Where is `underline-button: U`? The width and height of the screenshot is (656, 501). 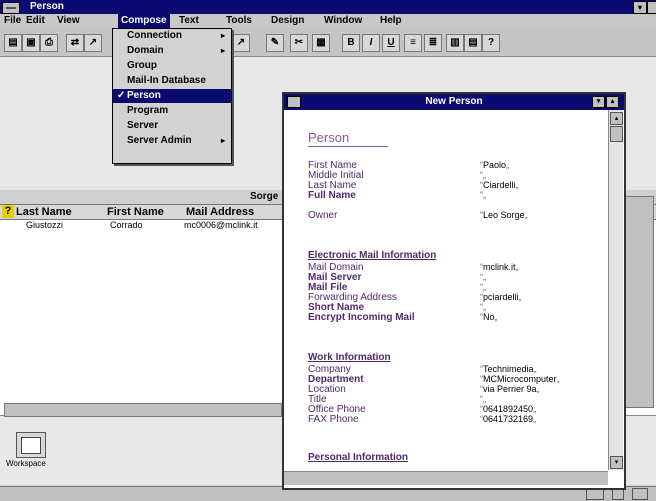
underline-button: U is located at coordinates (391, 43).